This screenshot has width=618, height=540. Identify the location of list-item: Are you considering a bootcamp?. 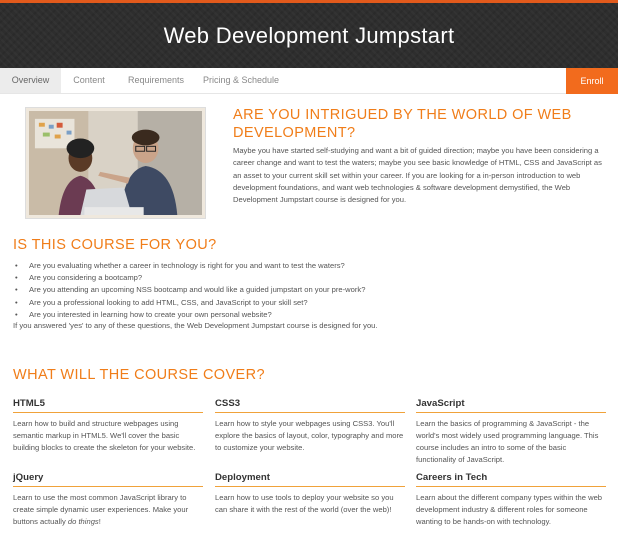
(308, 278).